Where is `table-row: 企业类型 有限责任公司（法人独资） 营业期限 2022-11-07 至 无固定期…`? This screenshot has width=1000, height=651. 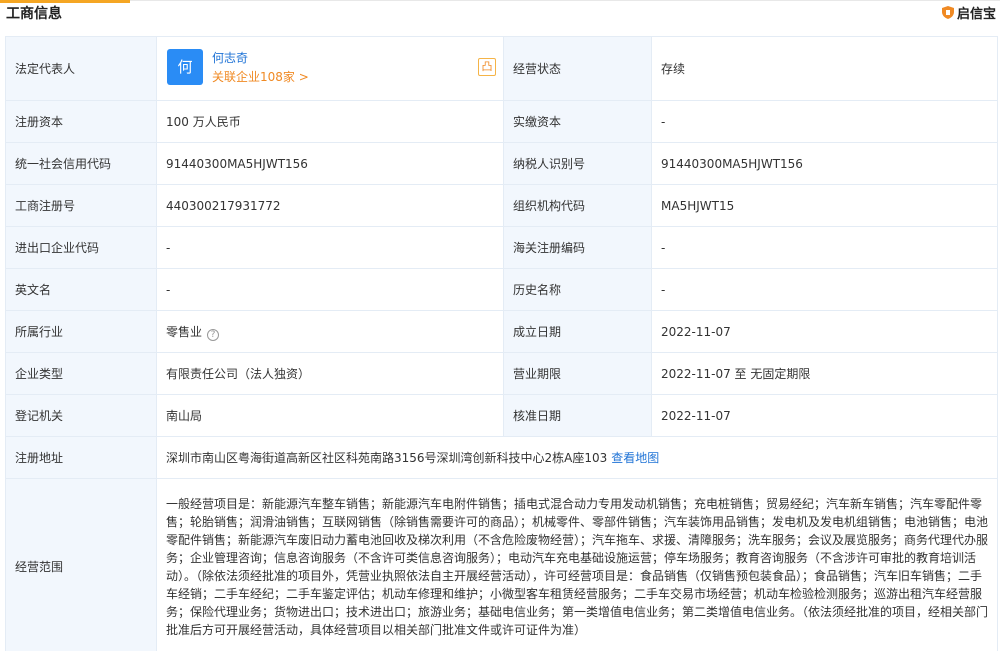 table-row: 企业类型 有限责任公司（法人独资） 营业期限 2022-11-07 至 无固定期… is located at coordinates (501, 373).